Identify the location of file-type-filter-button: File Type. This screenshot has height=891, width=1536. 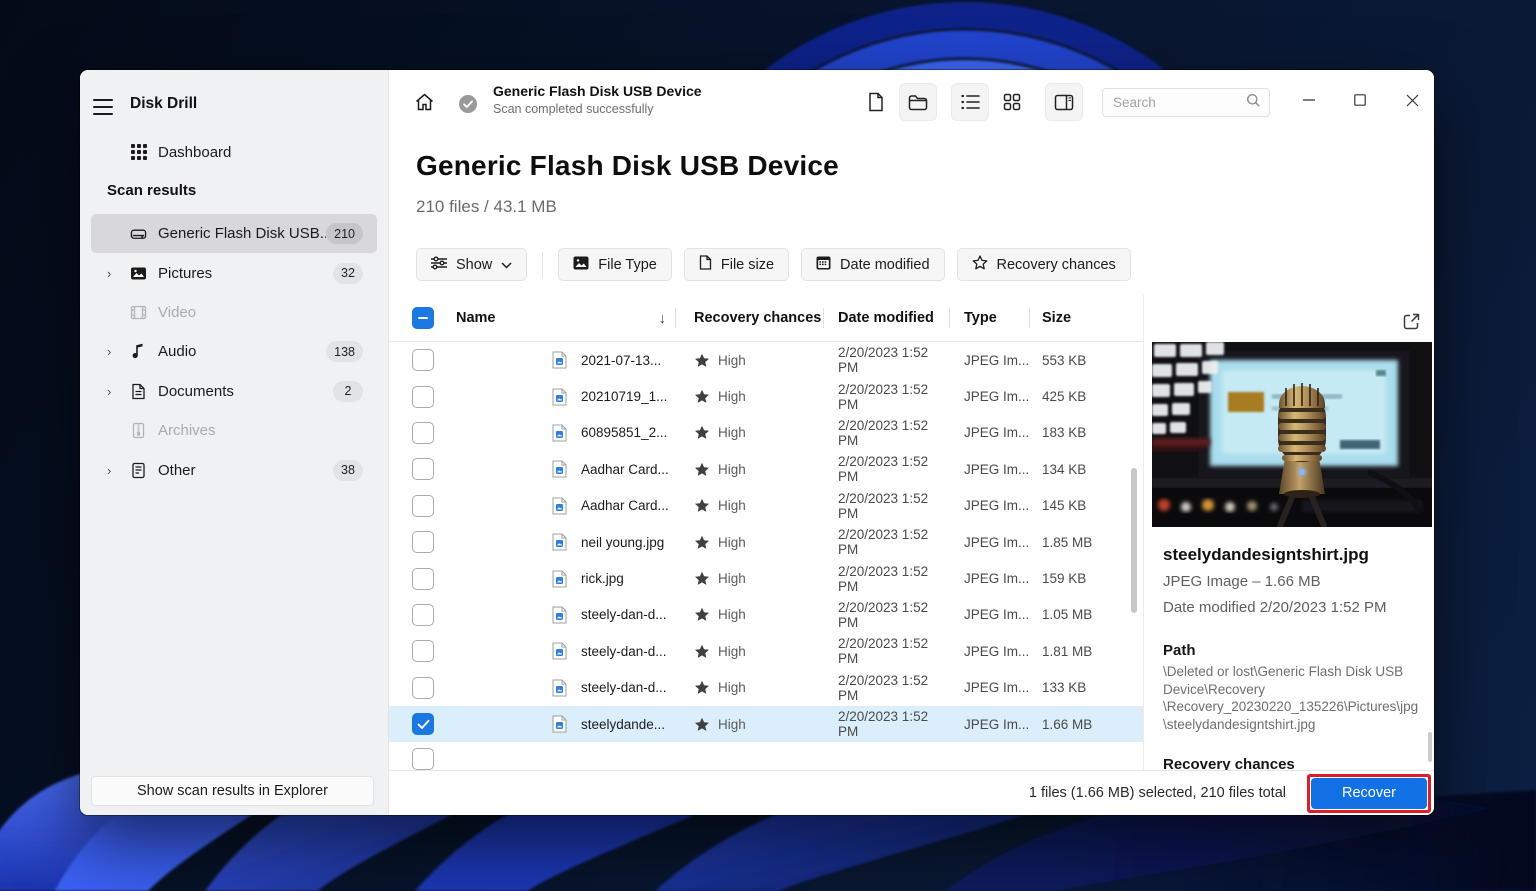
(615, 264).